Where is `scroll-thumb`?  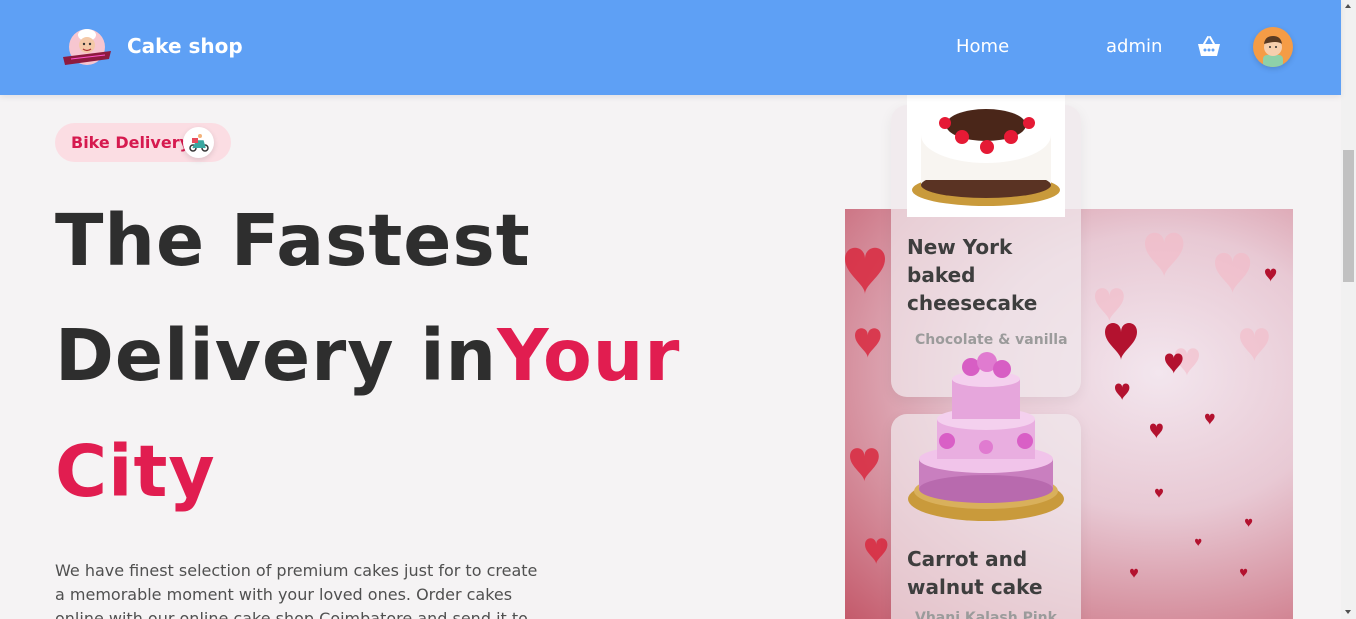 scroll-thumb is located at coordinates (1348, 216).